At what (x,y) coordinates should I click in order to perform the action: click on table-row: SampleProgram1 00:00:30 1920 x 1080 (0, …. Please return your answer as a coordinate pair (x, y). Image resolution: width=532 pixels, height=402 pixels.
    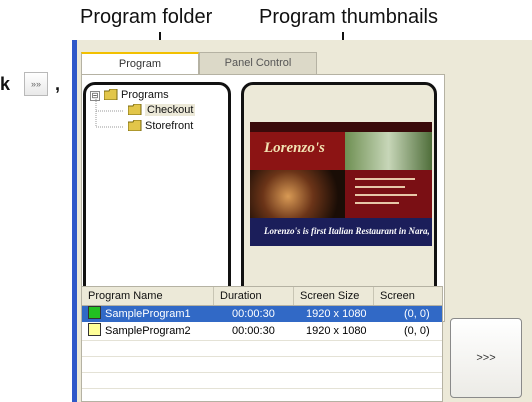
    Looking at the image, I should click on (262, 314).